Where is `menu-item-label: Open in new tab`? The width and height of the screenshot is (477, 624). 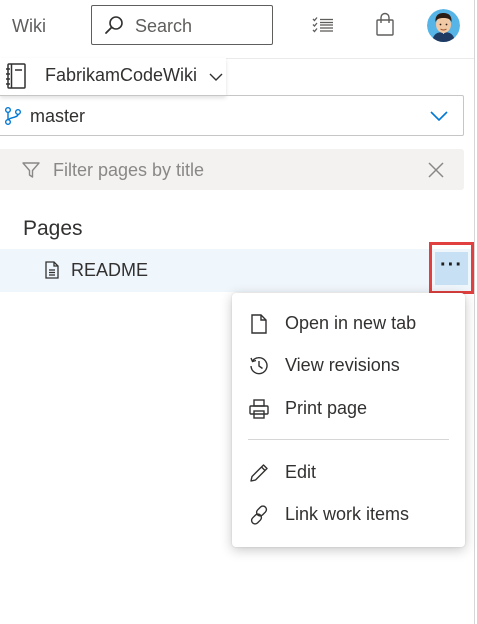
menu-item-label: Open in new tab is located at coordinates (351, 323).